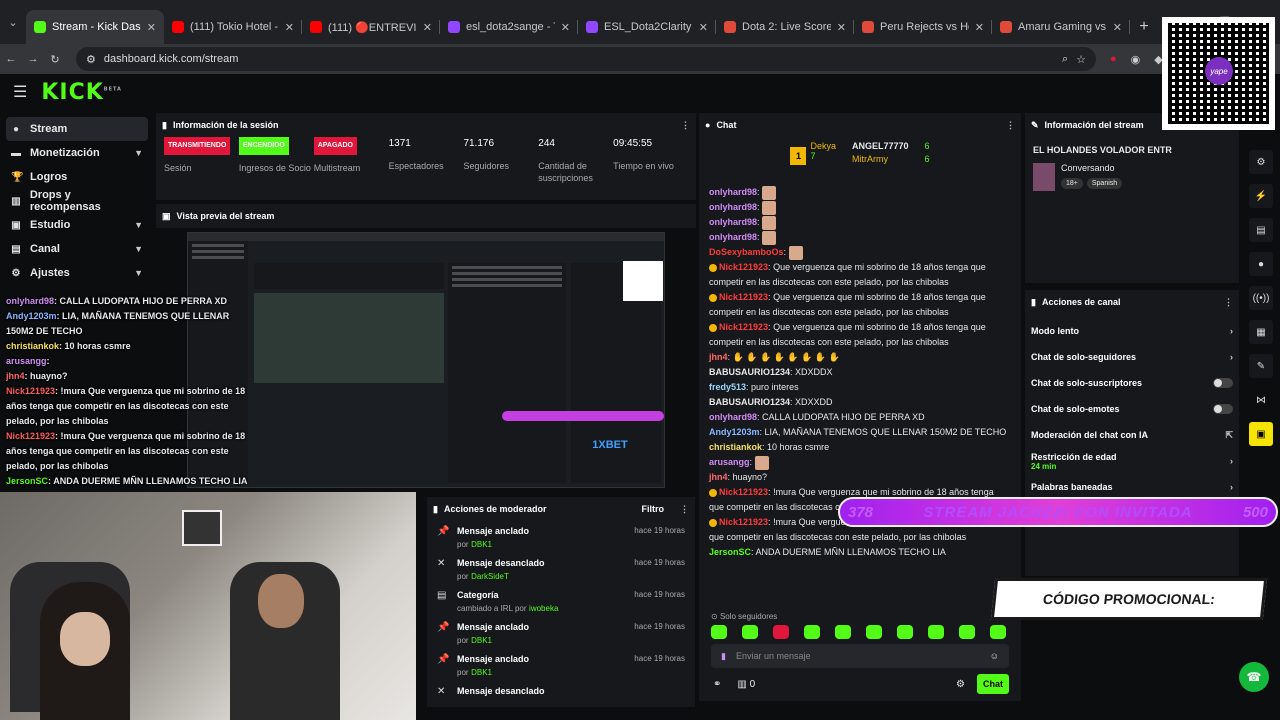 The width and height of the screenshot is (1280, 720). I want to click on lightning-icon: ⚡, so click(1261, 196).